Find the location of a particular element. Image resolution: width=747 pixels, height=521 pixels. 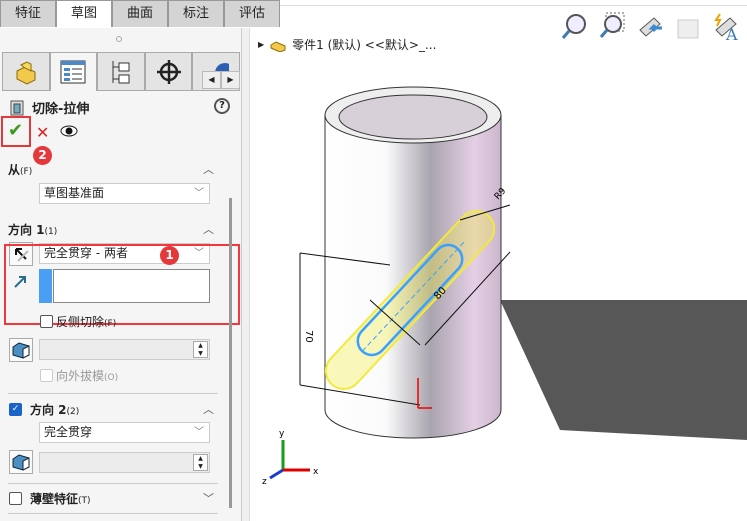

collapse-direction2-icon: ︿ is located at coordinates (208, 409).